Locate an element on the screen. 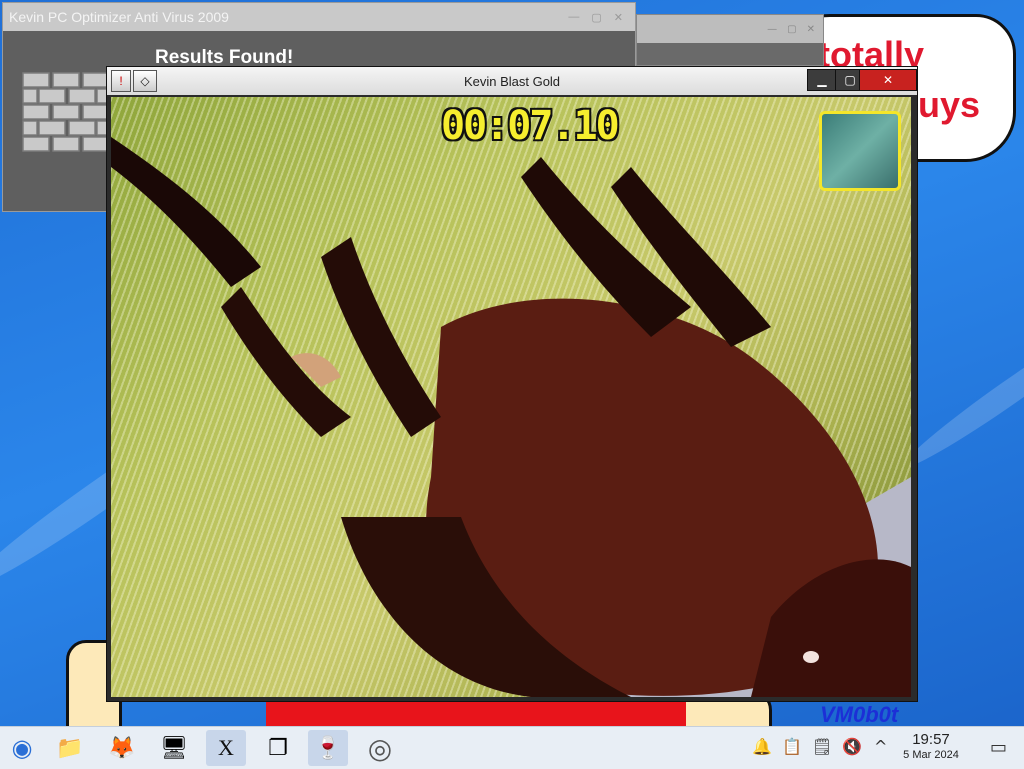 Image resolution: width=1024 pixels, height=769 pixels. file-manager-button: 📁 is located at coordinates (70, 748).